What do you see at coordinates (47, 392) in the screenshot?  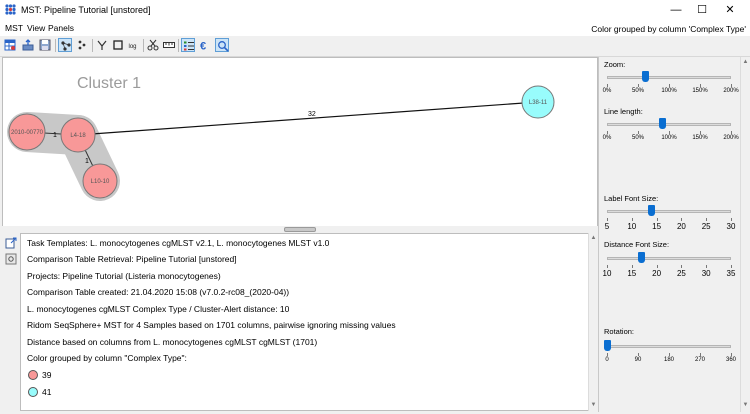 I see `legend-label: 41` at bounding box center [47, 392].